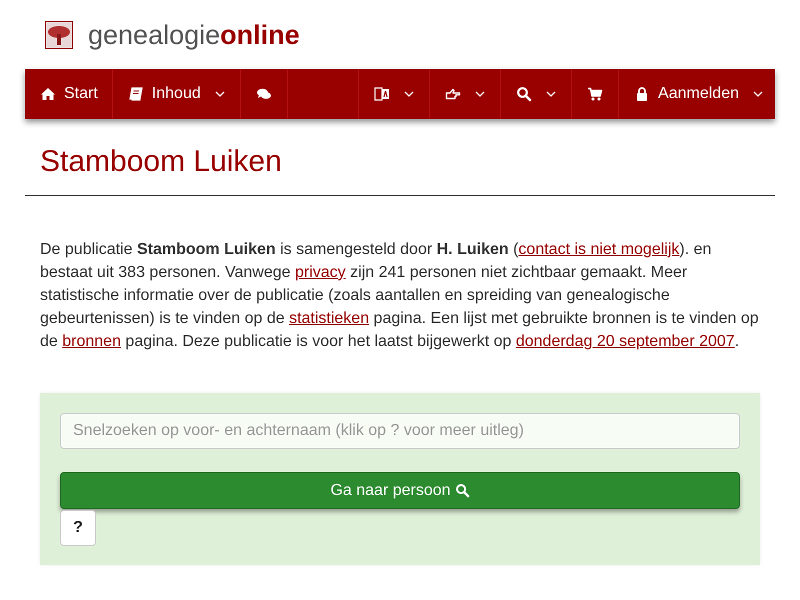  What do you see at coordinates (161, 162) in the screenshot?
I see `page-title: Stamboom Luiken` at bounding box center [161, 162].